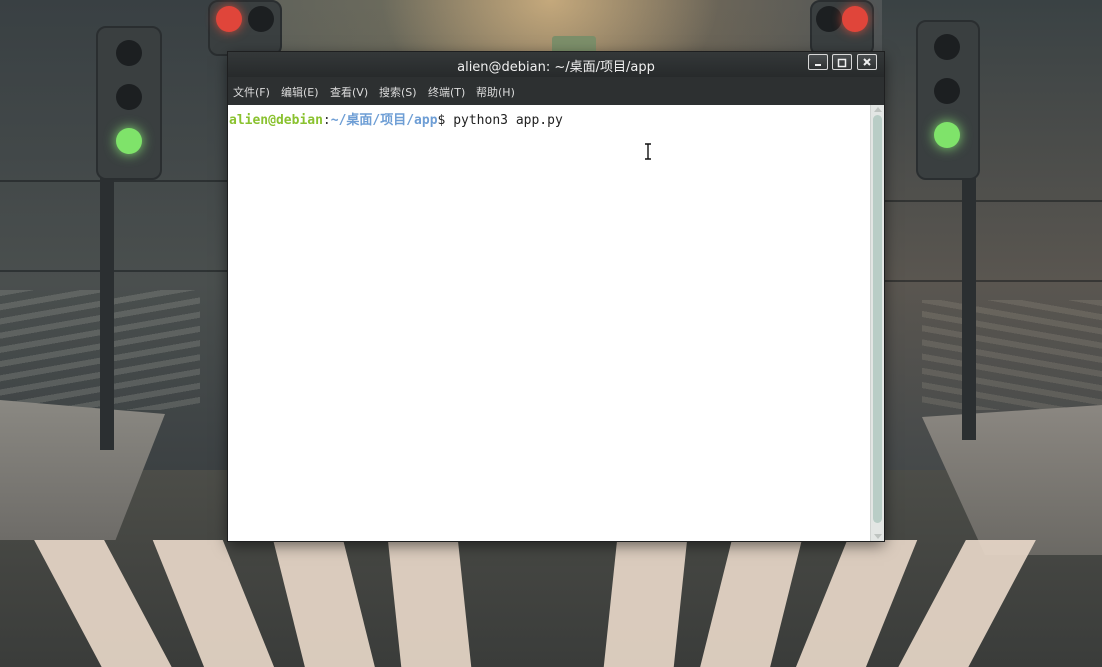 Image resolution: width=1102 pixels, height=667 pixels. Describe the element at coordinates (556, 67) in the screenshot. I see `window-title: alien@debian: ~/桌面/项目/app` at that location.